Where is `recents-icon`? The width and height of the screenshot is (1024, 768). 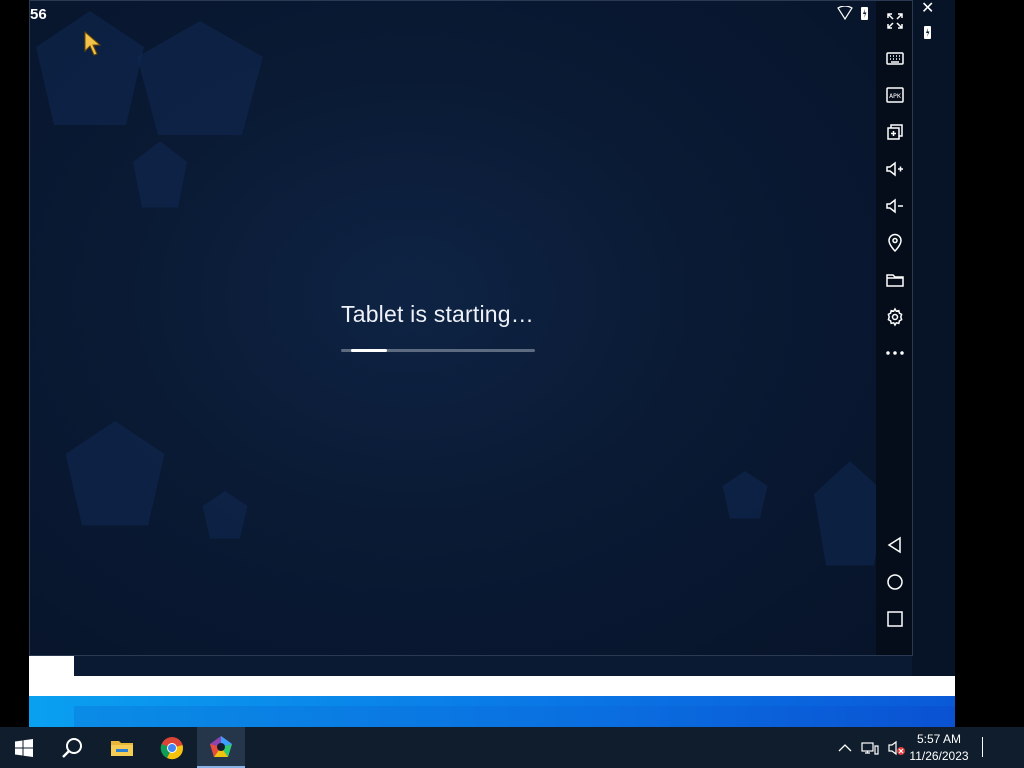 recents-icon is located at coordinates (895, 619).